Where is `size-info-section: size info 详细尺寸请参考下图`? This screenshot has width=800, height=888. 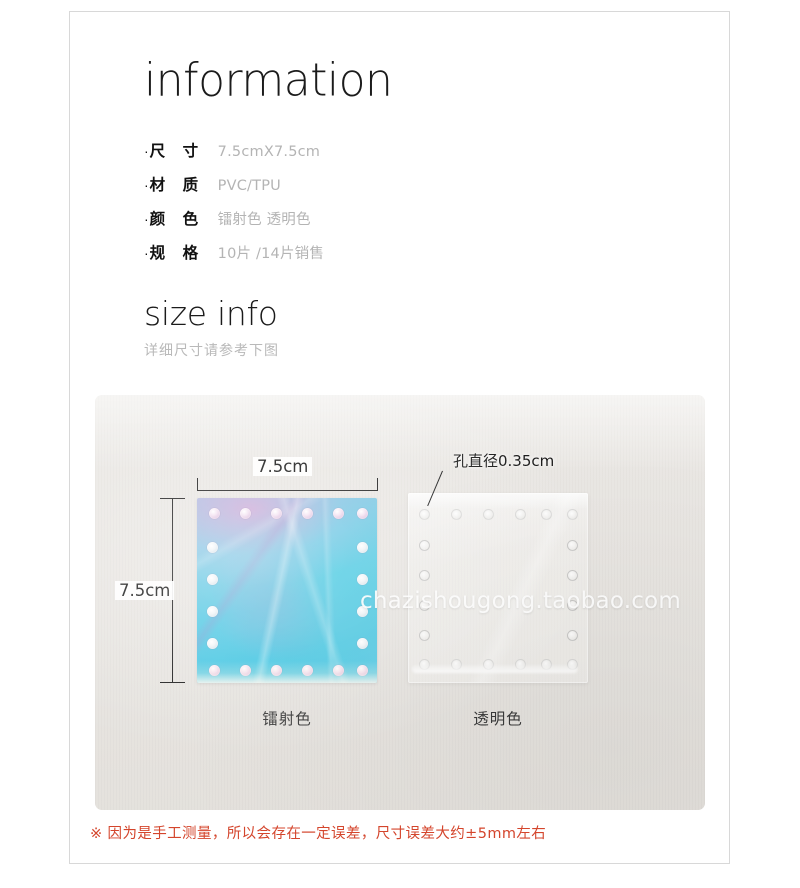
size-info-section: size info 详细尺寸请参考下图 is located at coordinates (354, 328).